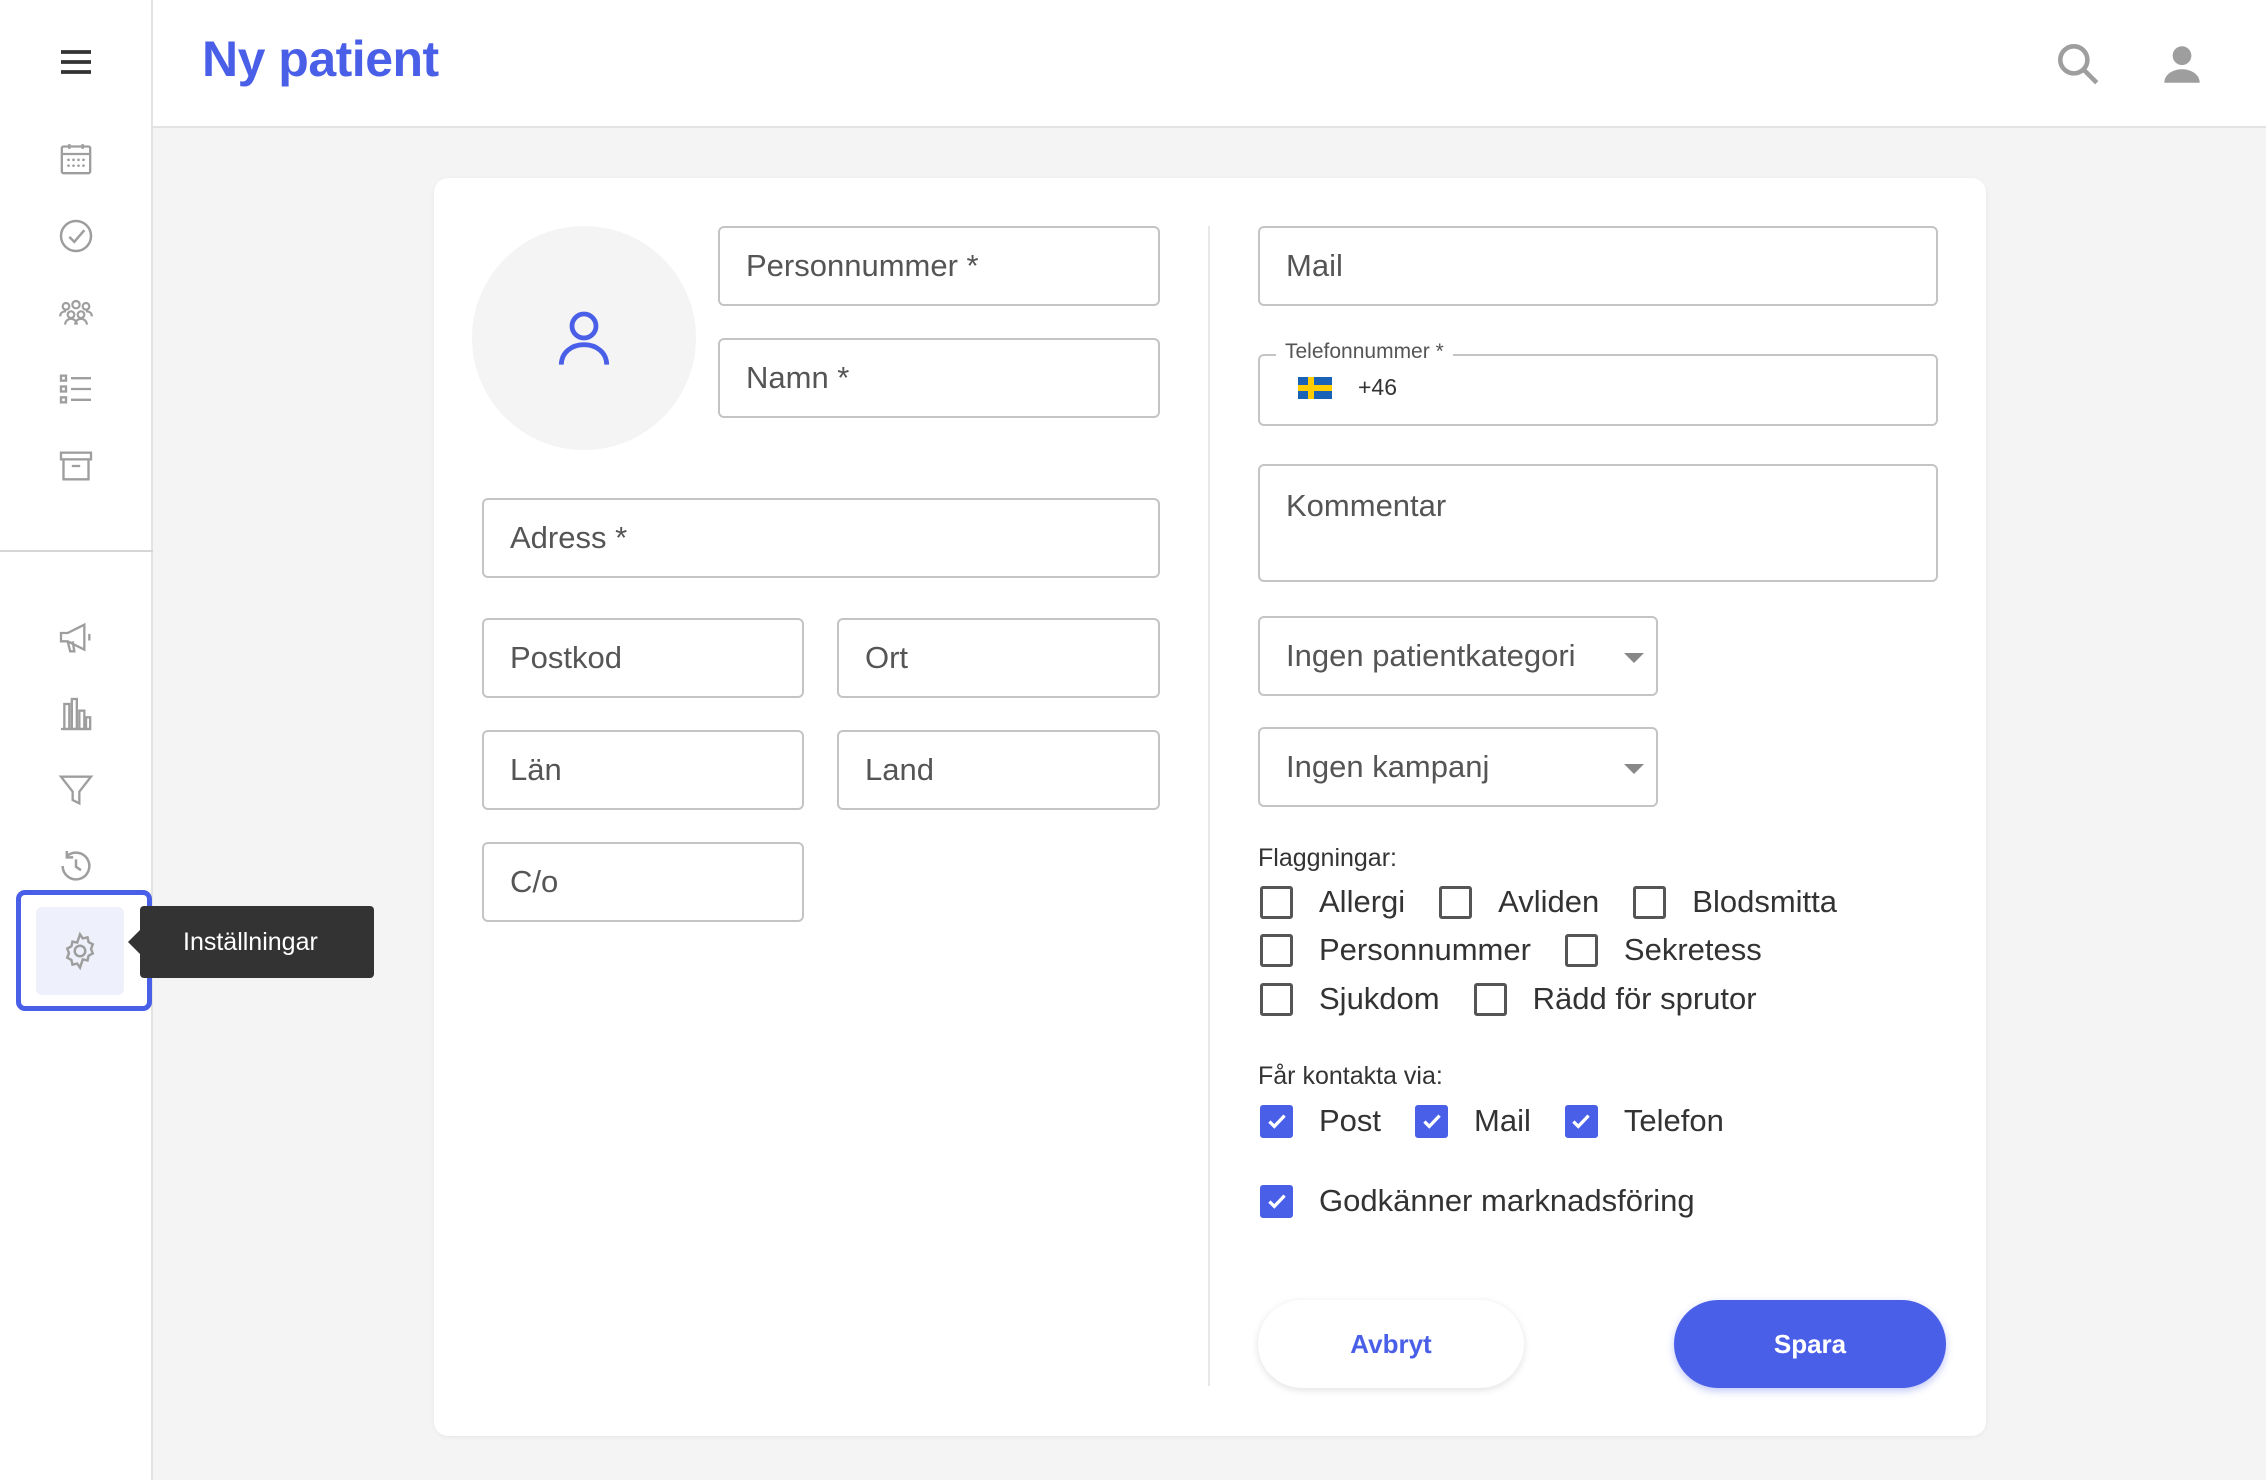  I want to click on column-divider, so click(1209, 806).